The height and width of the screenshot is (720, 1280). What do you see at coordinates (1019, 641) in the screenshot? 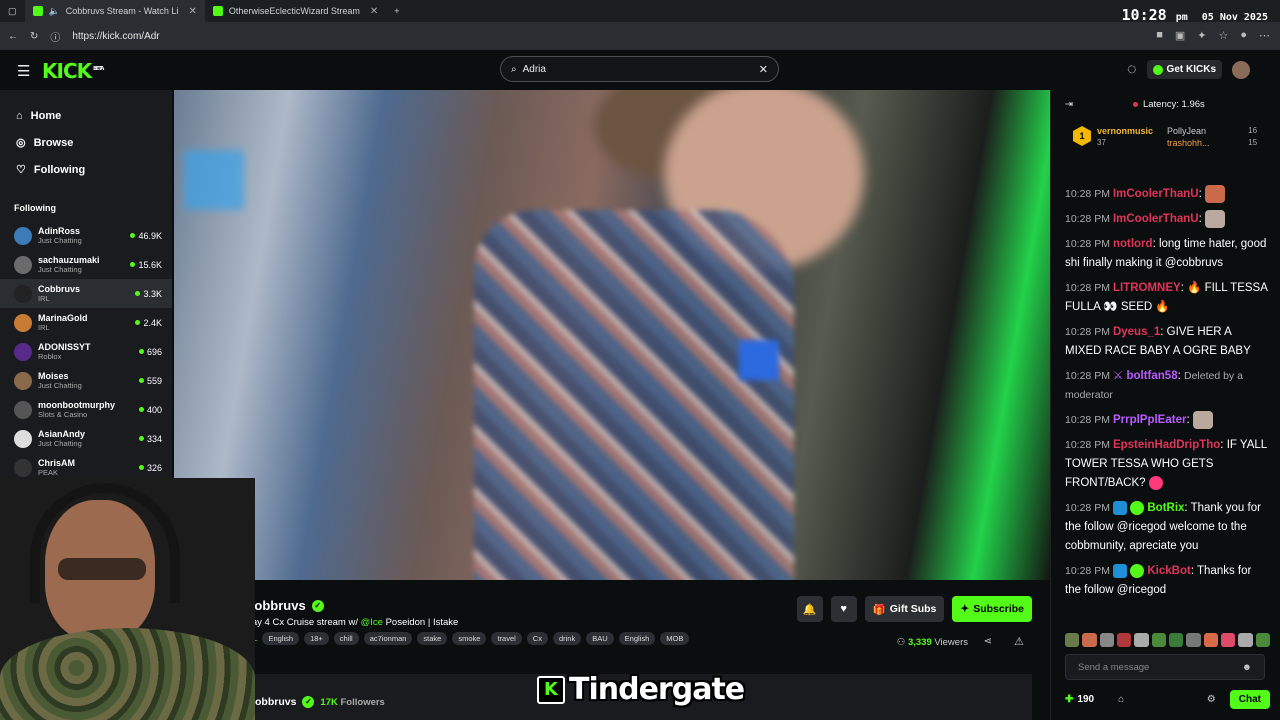
I see `report-icon: ⚠` at bounding box center [1019, 641].